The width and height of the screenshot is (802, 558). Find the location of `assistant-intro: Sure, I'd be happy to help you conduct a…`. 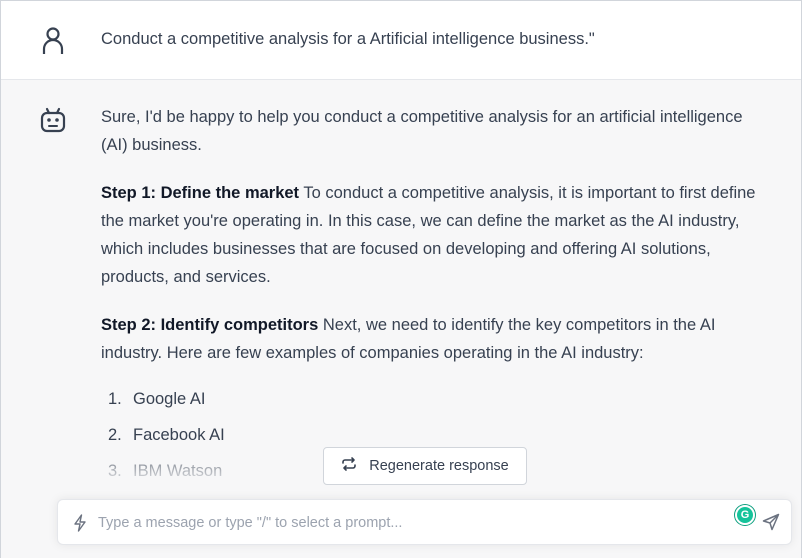

assistant-intro: Sure, I'd be happy to help you conduct a… is located at coordinates (422, 131).